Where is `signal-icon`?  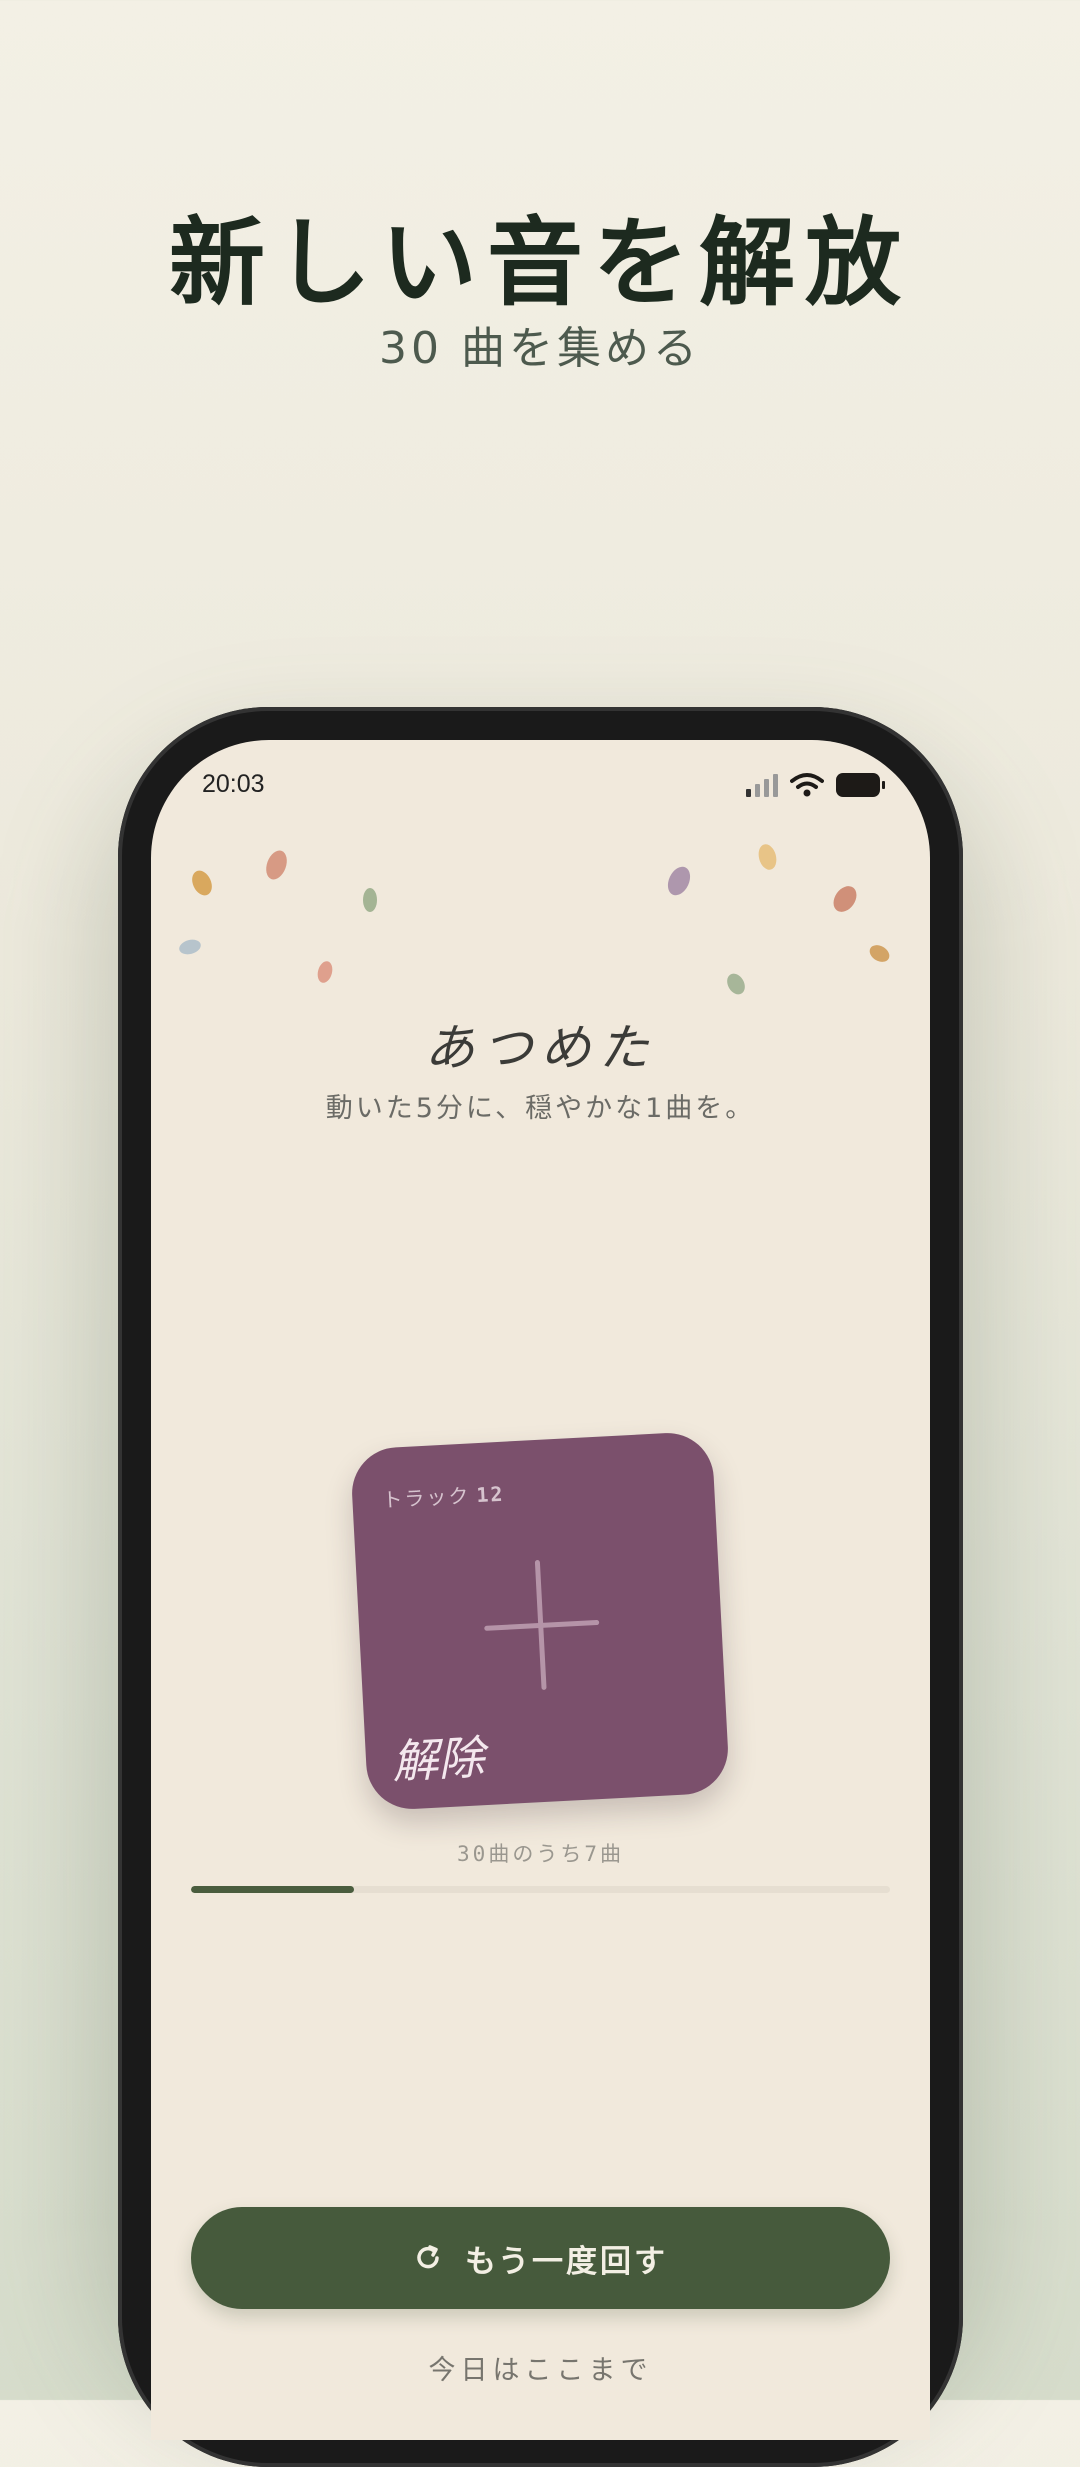
signal-icon is located at coordinates (762, 785).